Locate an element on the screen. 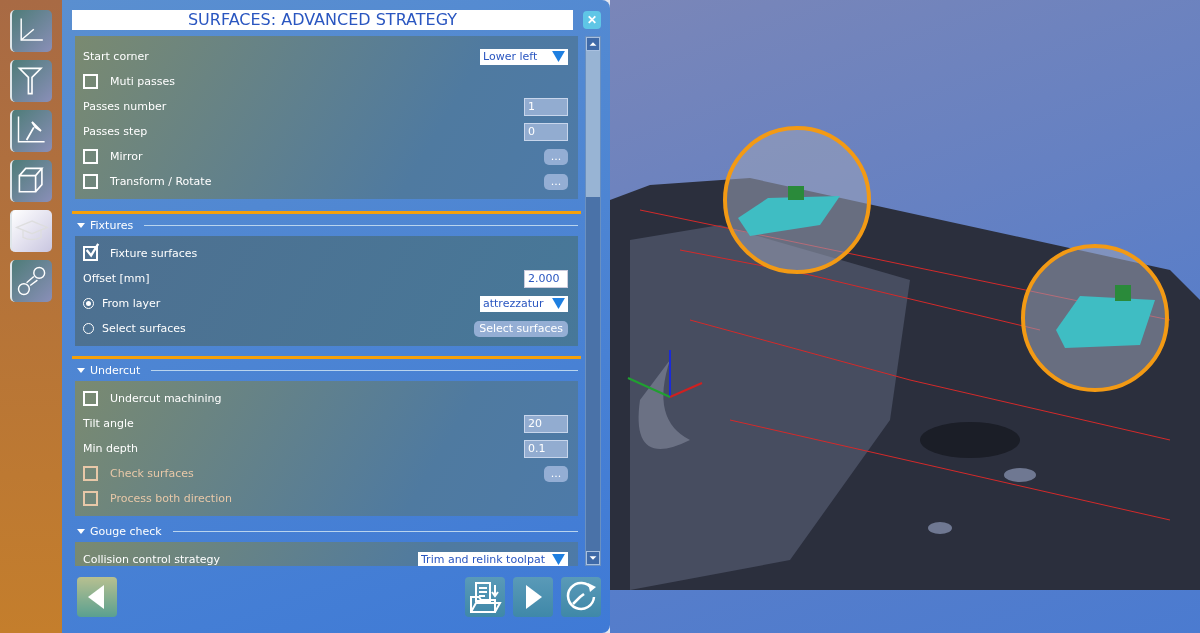 The image size is (1200, 633). scrollbar is located at coordinates (593, 301).